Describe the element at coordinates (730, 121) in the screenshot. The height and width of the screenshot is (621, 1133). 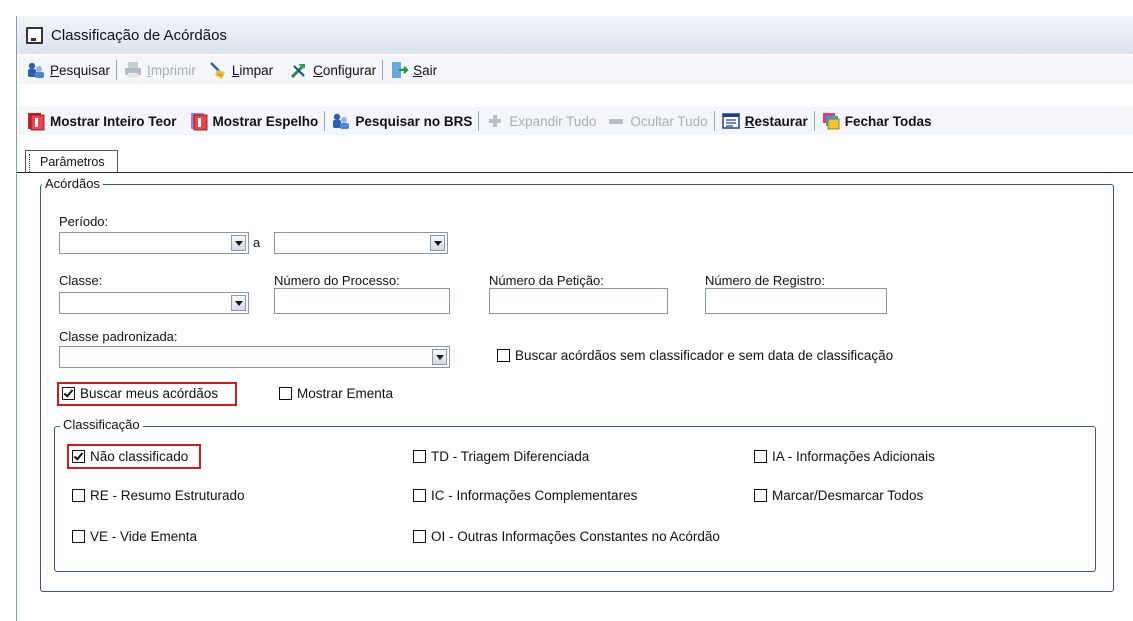
I see `restore-window-icon` at that location.